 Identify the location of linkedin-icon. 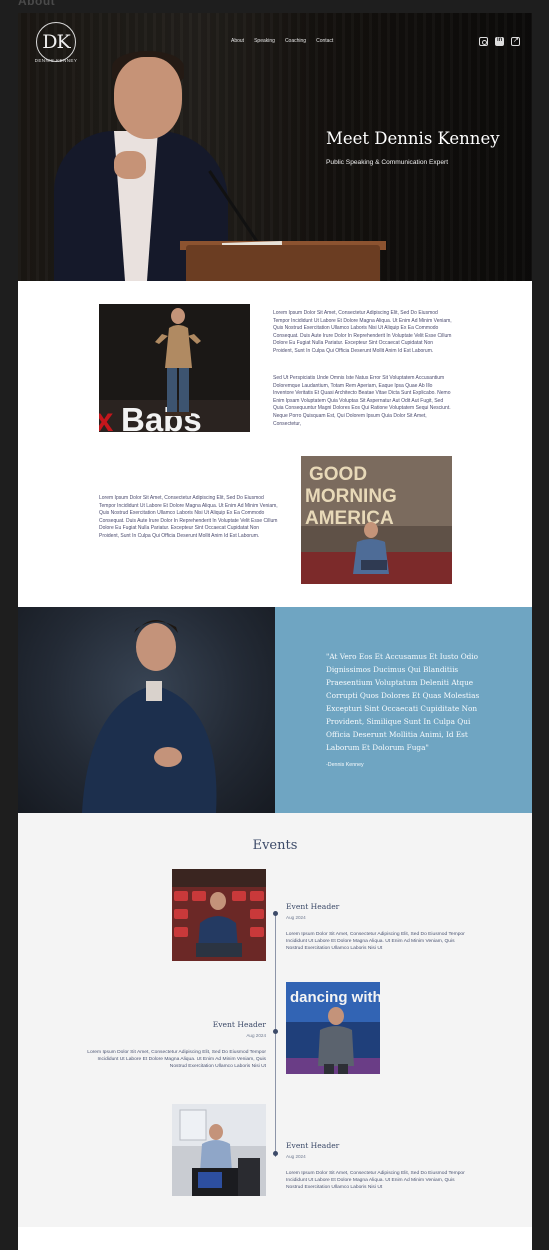
(499, 41).